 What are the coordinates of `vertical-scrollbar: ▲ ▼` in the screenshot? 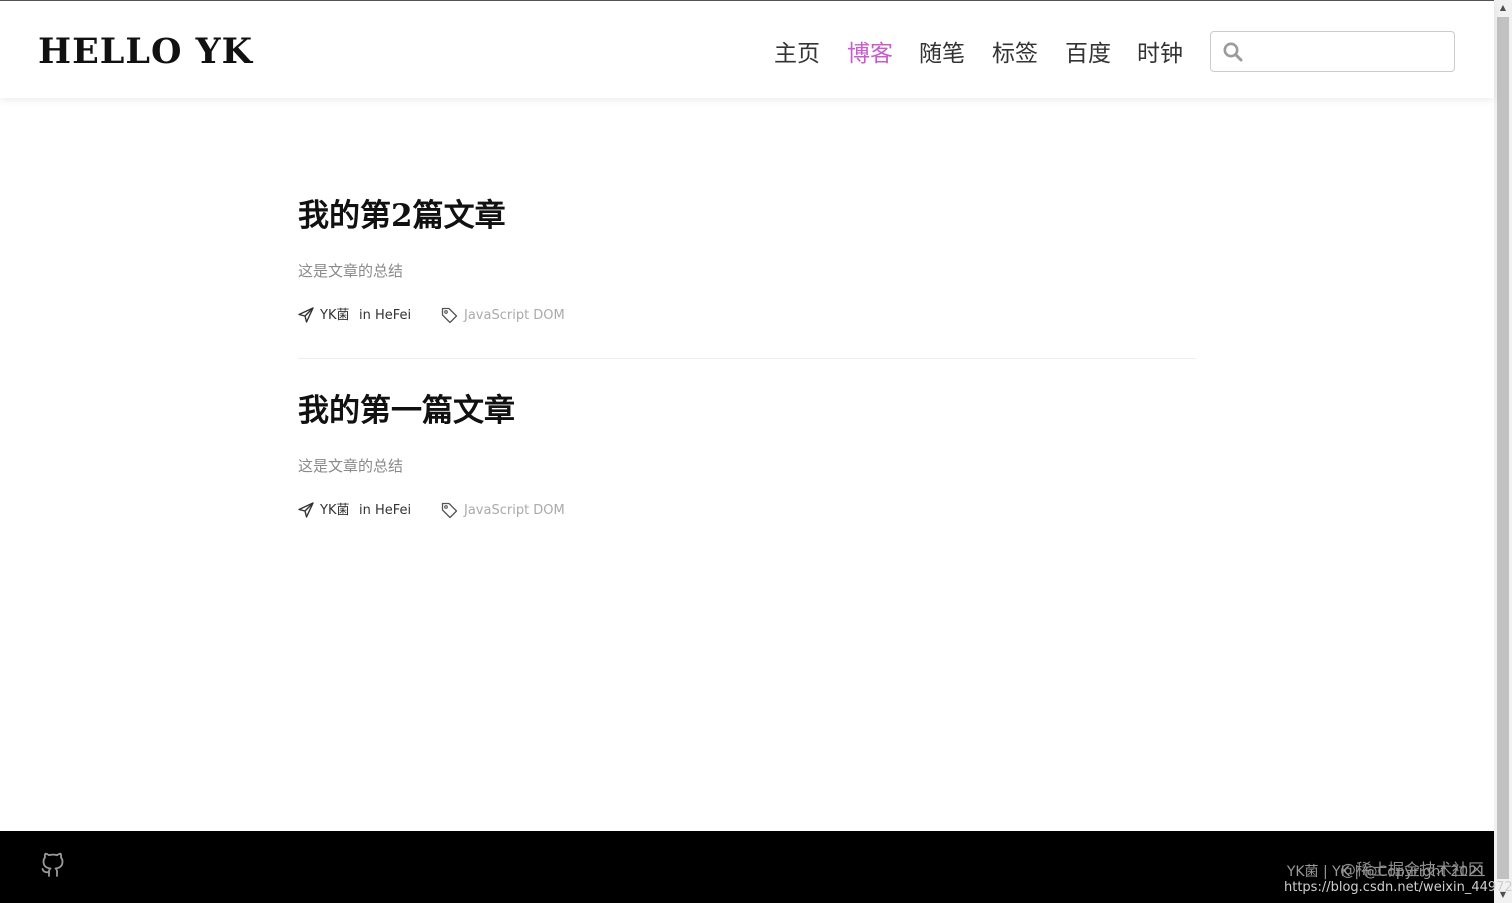 It's located at (1503, 451).